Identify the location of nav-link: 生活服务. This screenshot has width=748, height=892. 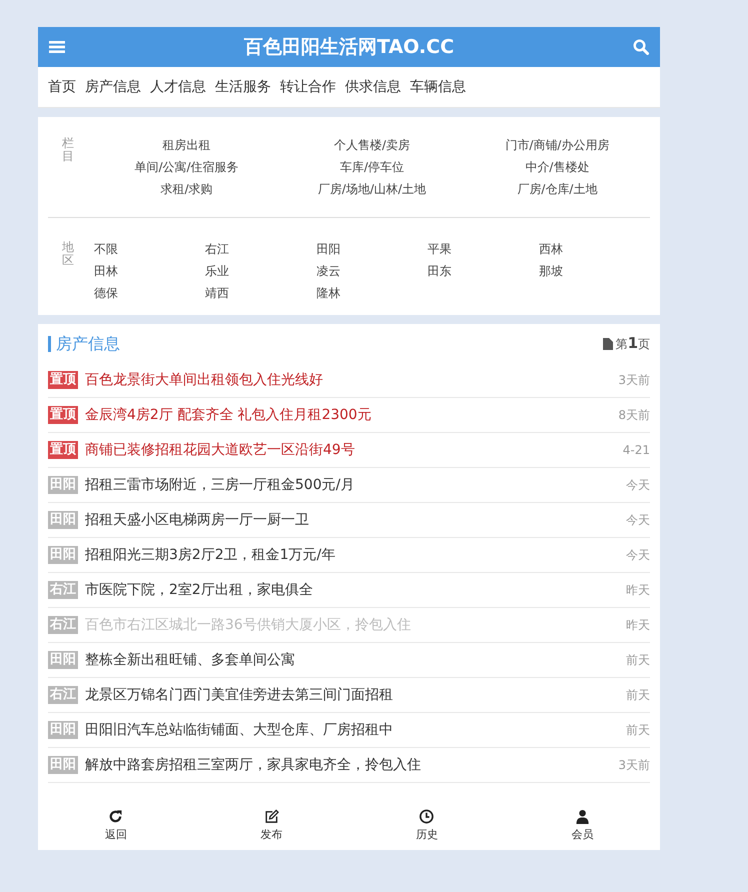
(243, 87).